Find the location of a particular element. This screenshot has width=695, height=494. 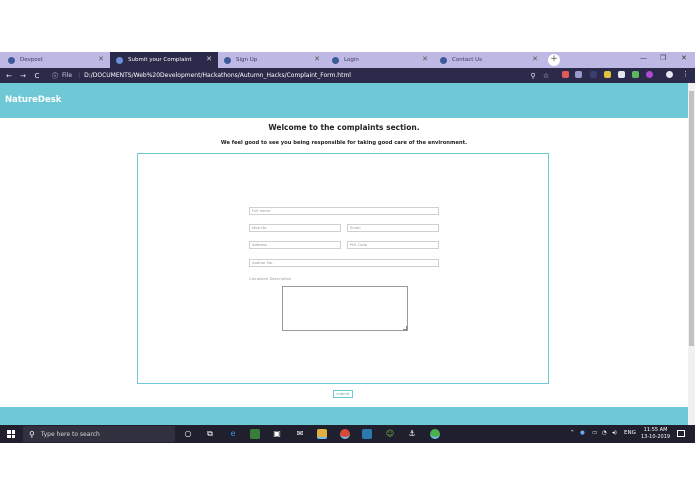

taskbar-search-box: ⚲ Type here to search is located at coordinates (99, 434).